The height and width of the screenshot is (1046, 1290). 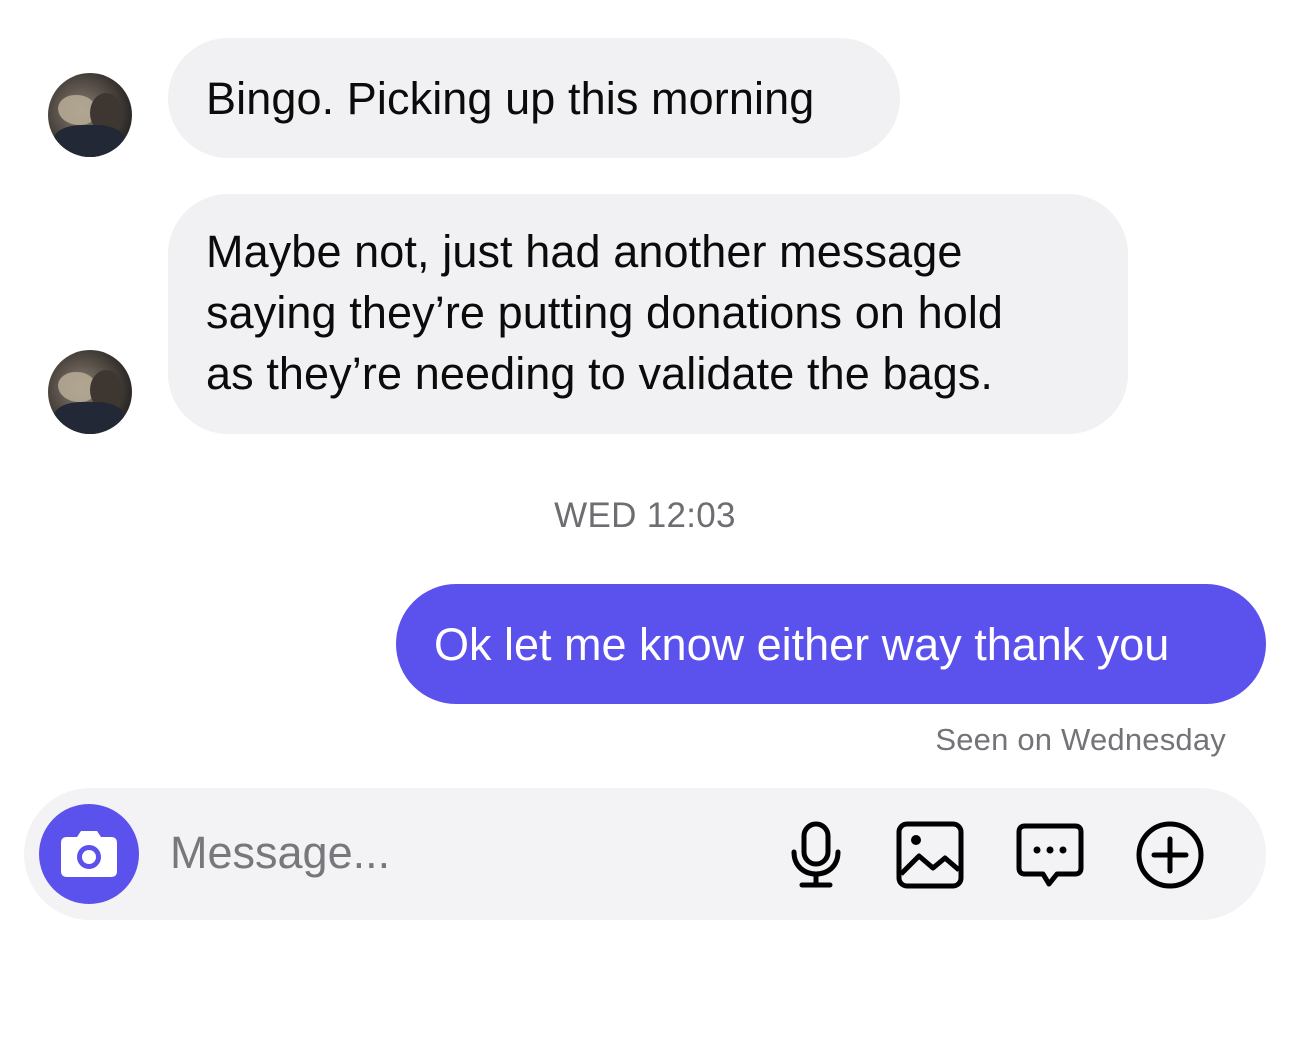 I want to click on message-text-line: Maybe not, just had another message, so click(x=584, y=251).